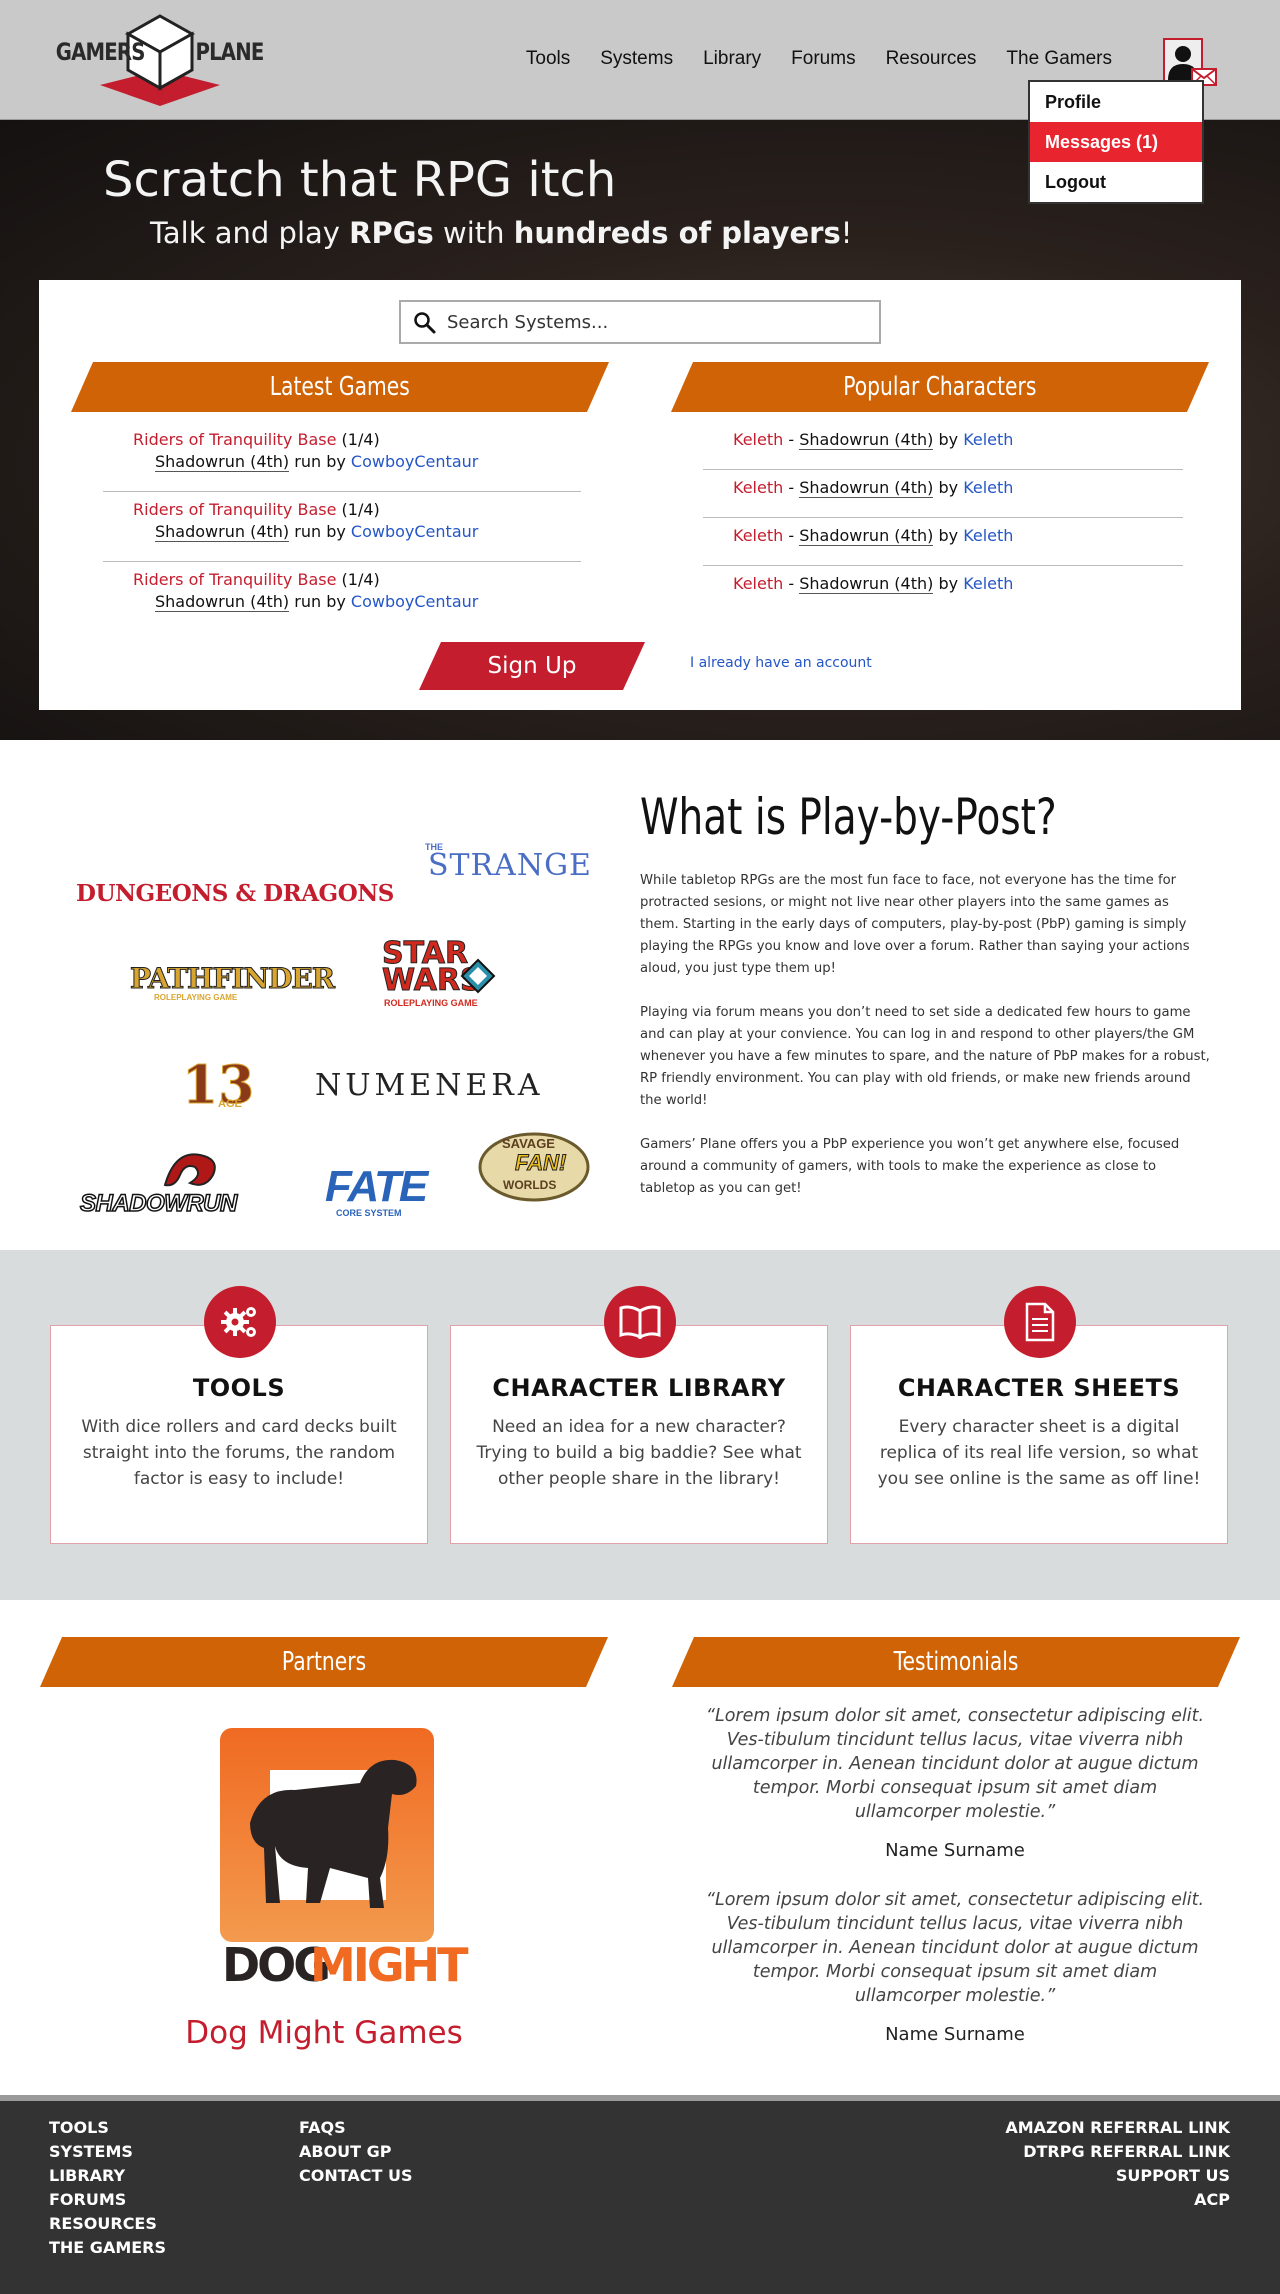 This screenshot has height=2294, width=1280. I want to click on partners-banner: Partners, so click(324, 1662).